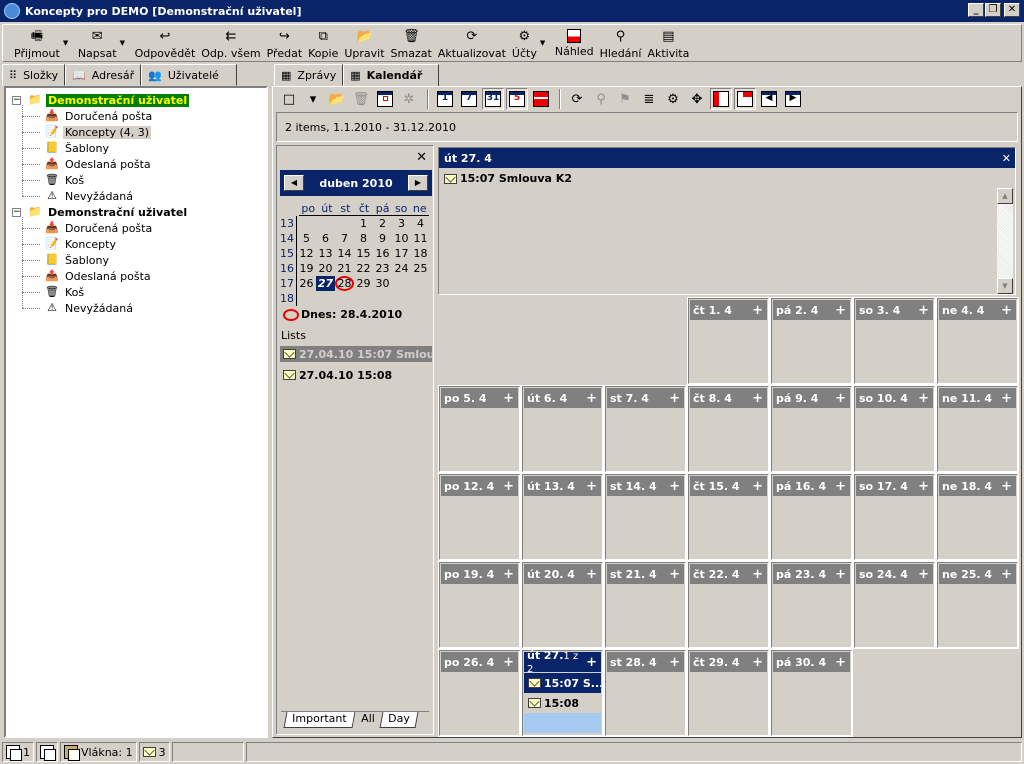  What do you see at coordinates (562, 723) in the screenshot?
I see `selected-time-slot` at bounding box center [562, 723].